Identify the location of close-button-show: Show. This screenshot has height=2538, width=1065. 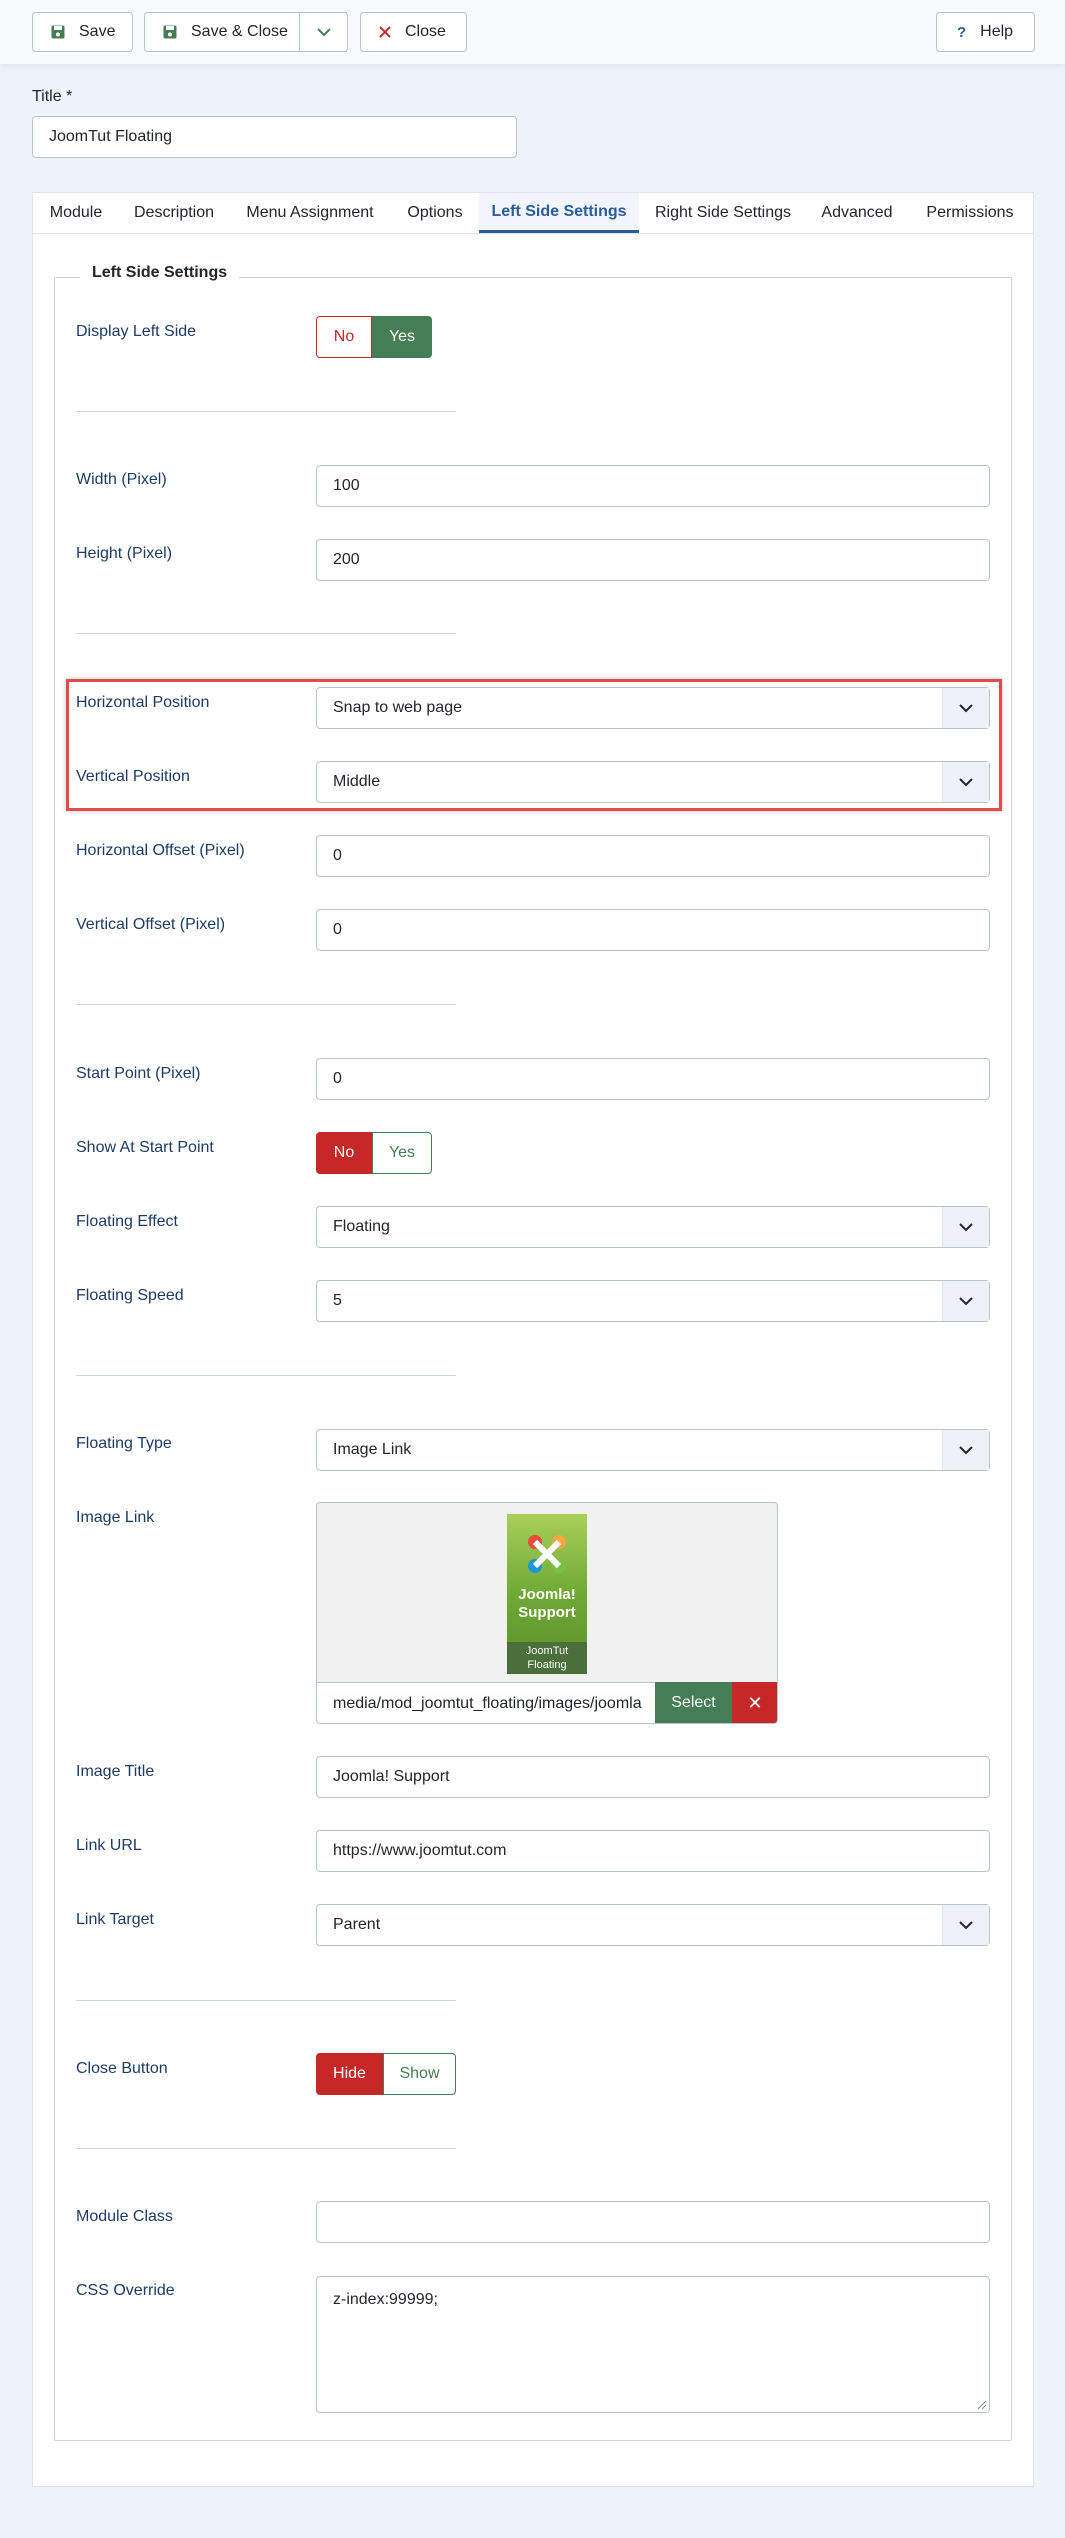
(419, 2074).